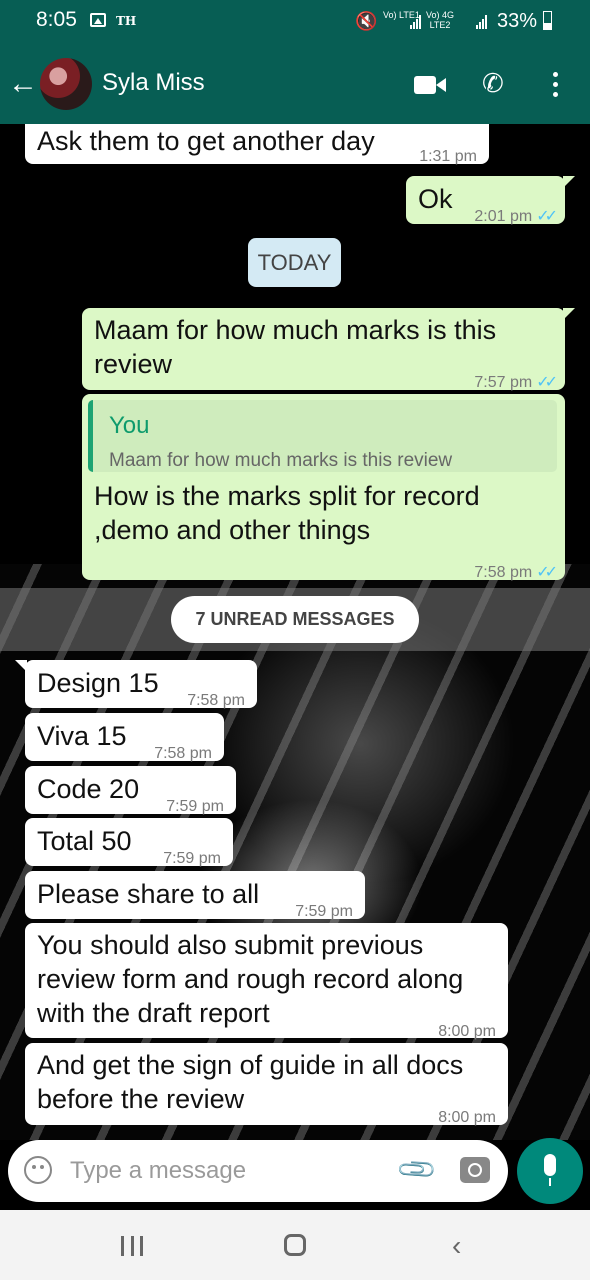 This screenshot has width=590, height=1280. What do you see at coordinates (153, 83) in the screenshot?
I see `contact-name: Syla Miss` at bounding box center [153, 83].